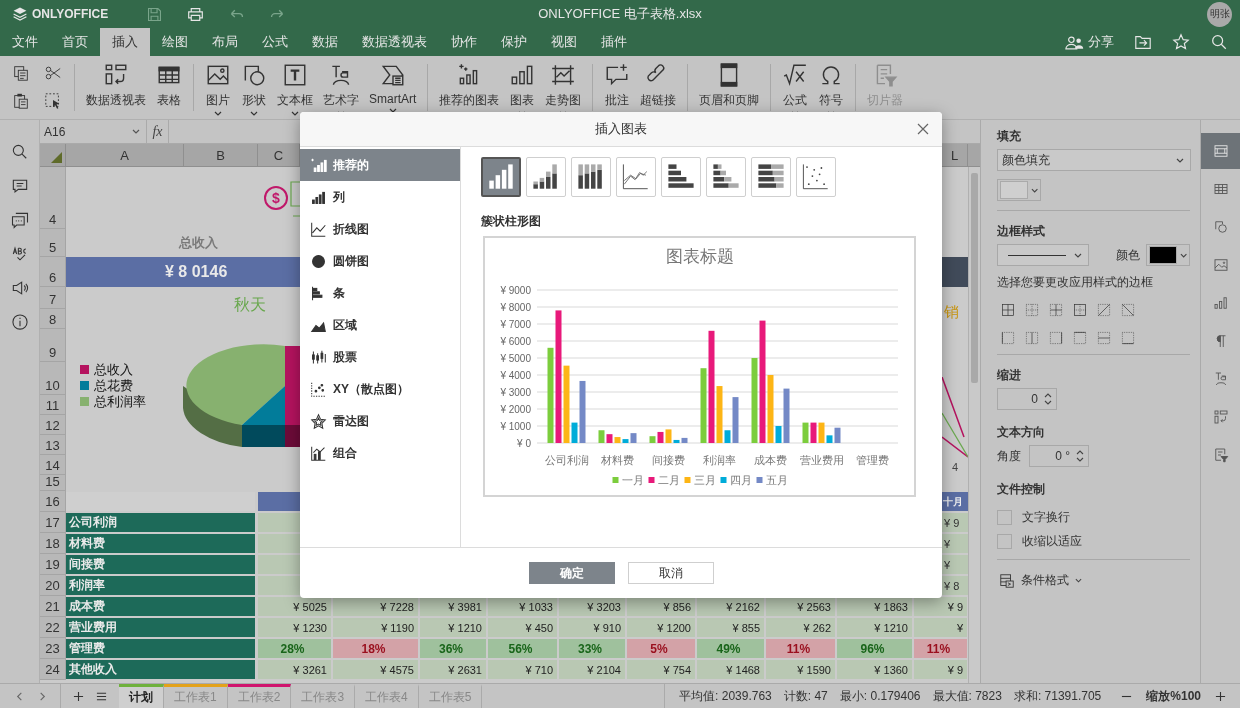 This screenshot has height=708, width=1240. What do you see at coordinates (380, 229) in the screenshot?
I see `chart-type-item: 折线图` at bounding box center [380, 229].